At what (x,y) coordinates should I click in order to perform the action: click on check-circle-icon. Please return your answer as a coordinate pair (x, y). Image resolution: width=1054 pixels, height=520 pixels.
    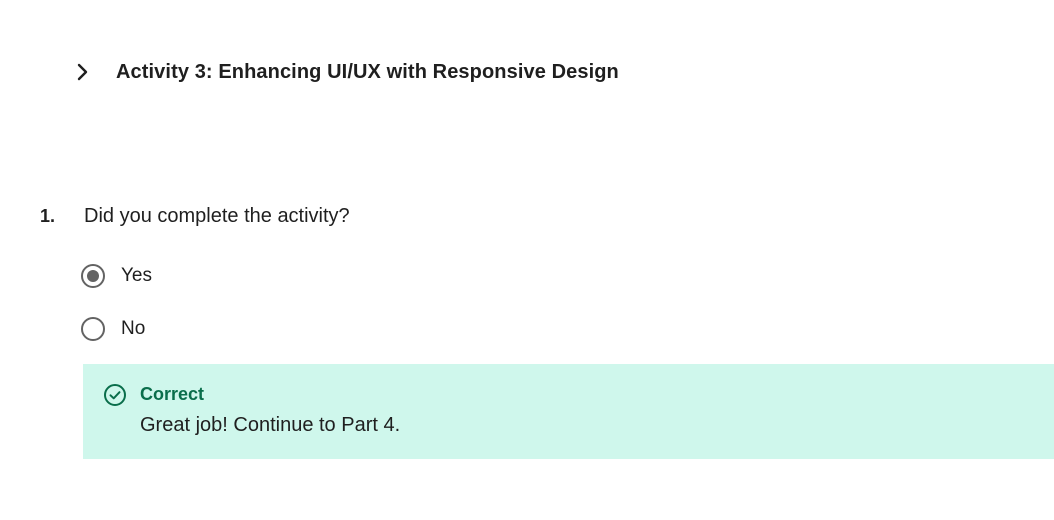
    Looking at the image, I should click on (115, 395).